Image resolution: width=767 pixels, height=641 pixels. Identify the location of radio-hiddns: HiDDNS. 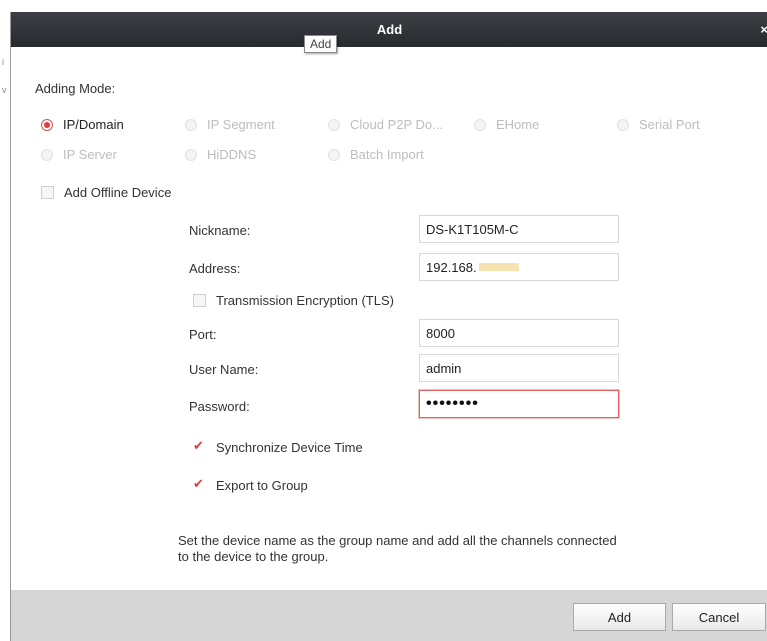
(220, 154).